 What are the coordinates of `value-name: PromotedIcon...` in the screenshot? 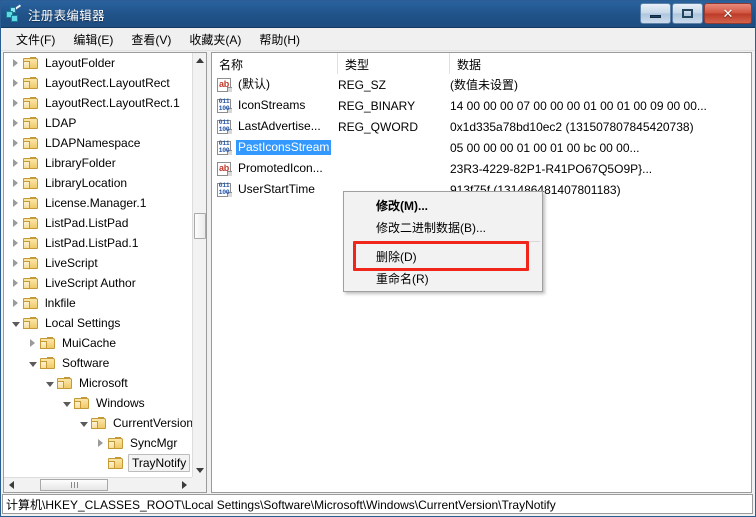 It's located at (280, 168).